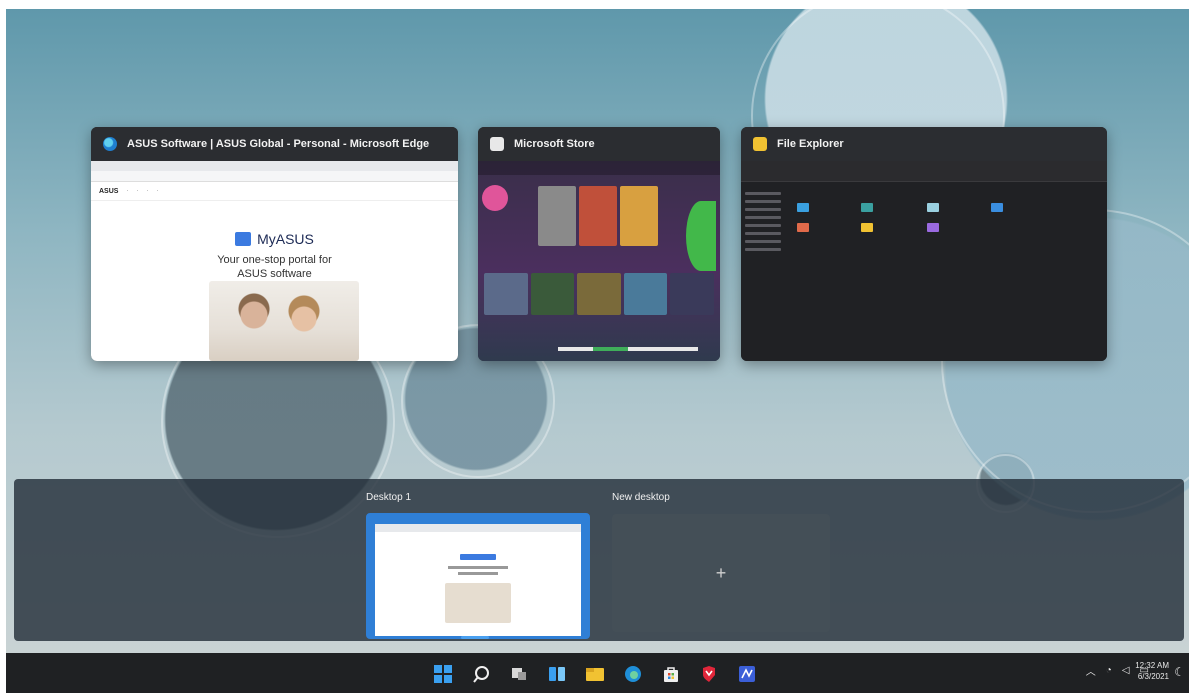 Image resolution: width=1193 pixels, height=693 pixels. I want to click on store-product-strip, so click(599, 294).